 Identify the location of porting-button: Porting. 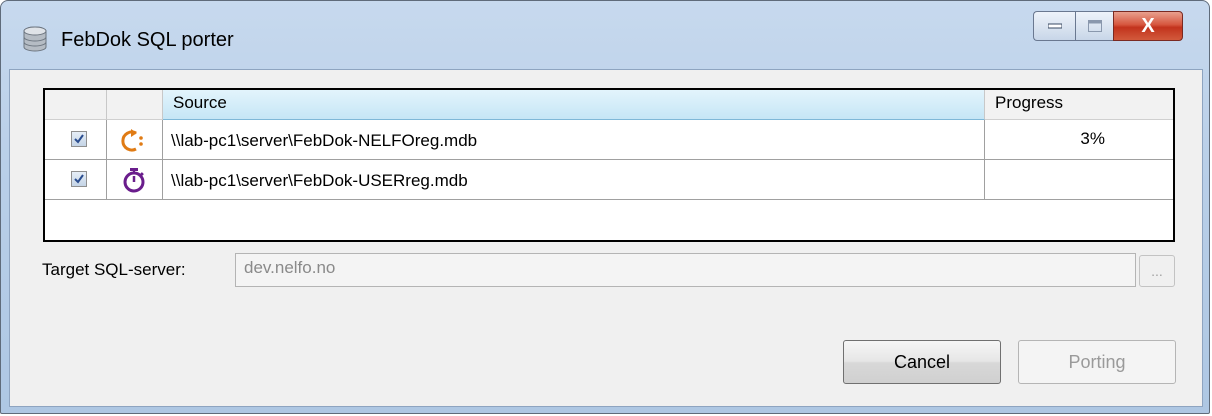
(1097, 362).